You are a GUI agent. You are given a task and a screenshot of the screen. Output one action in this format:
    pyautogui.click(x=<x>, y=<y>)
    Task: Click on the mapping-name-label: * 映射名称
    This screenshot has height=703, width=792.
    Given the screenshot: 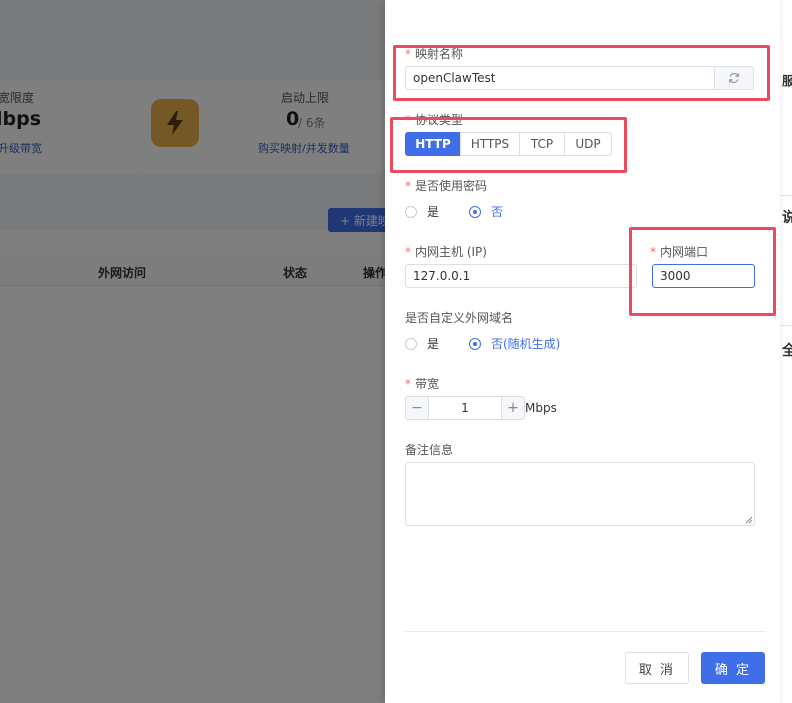 What is the action you would take?
    pyautogui.click(x=434, y=54)
    